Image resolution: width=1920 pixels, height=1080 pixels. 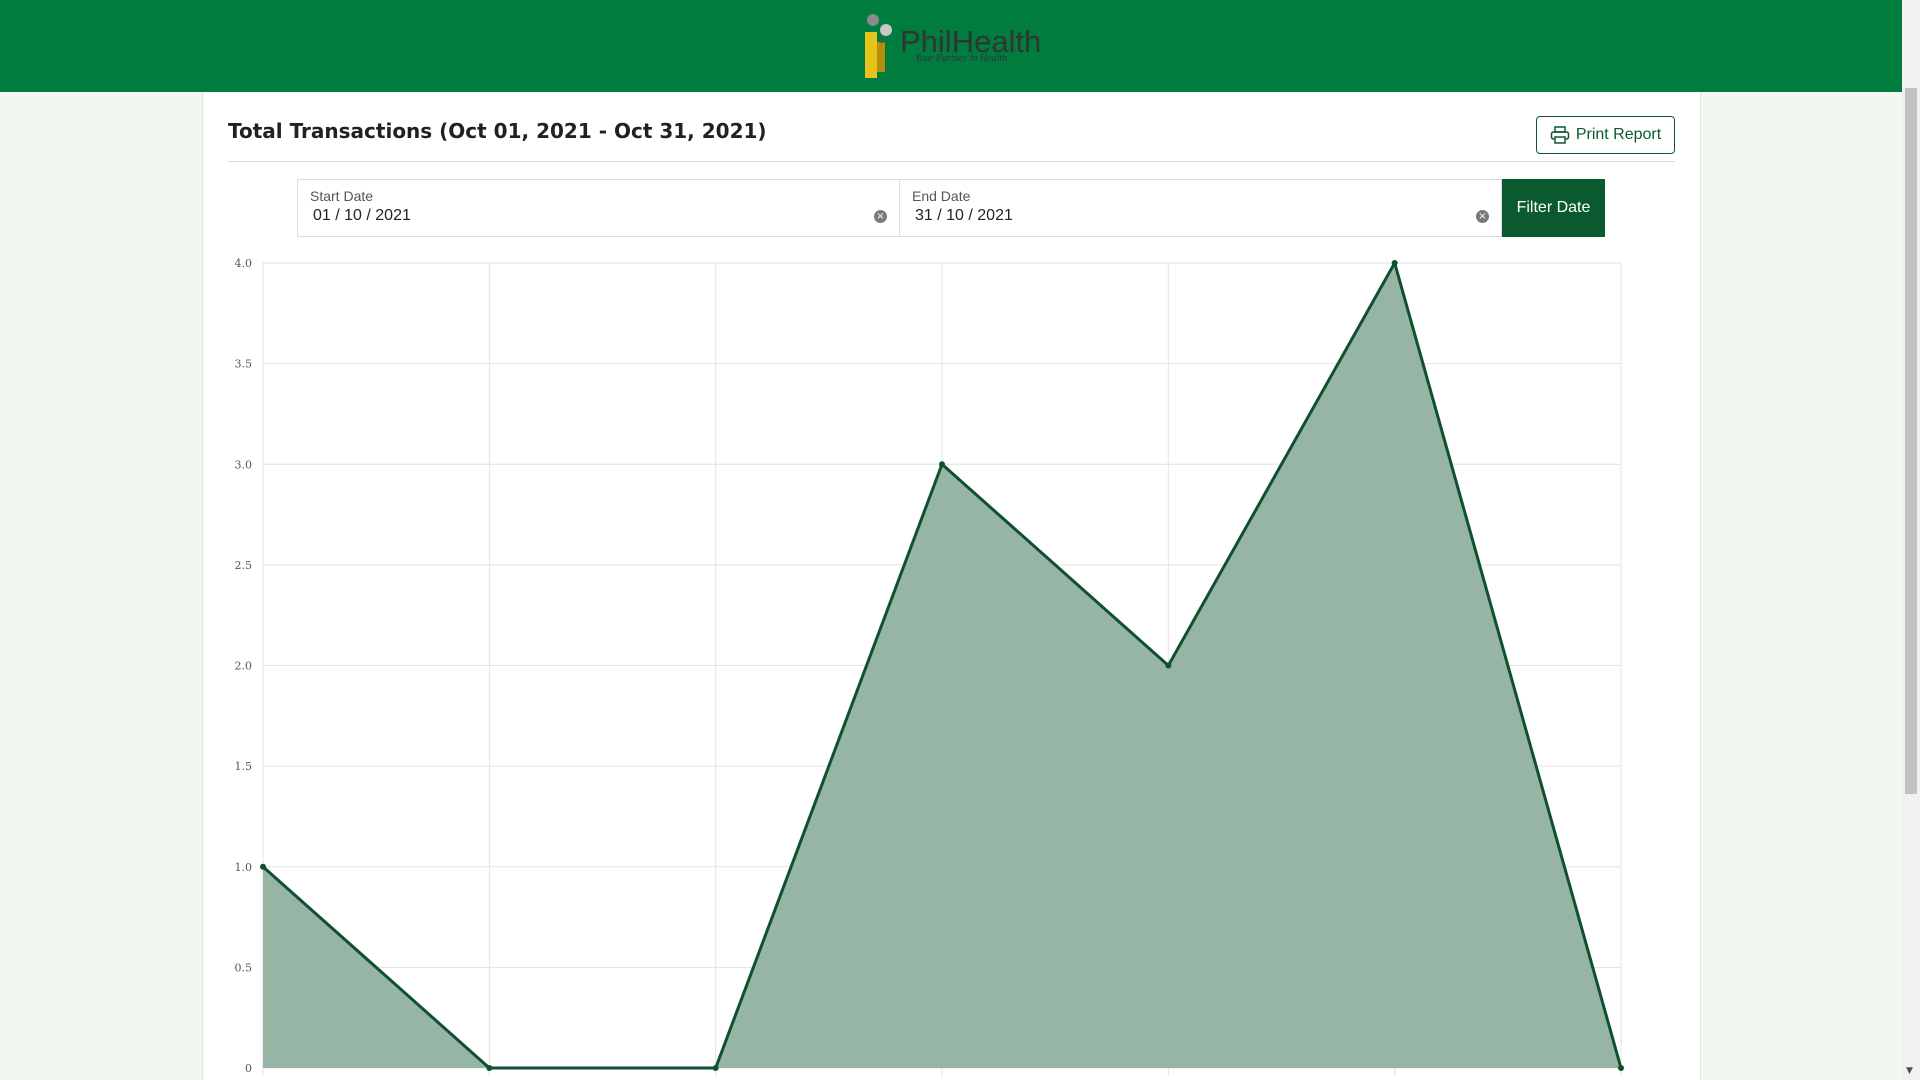 I want to click on y-tick-label: 3.0, so click(x=244, y=464).